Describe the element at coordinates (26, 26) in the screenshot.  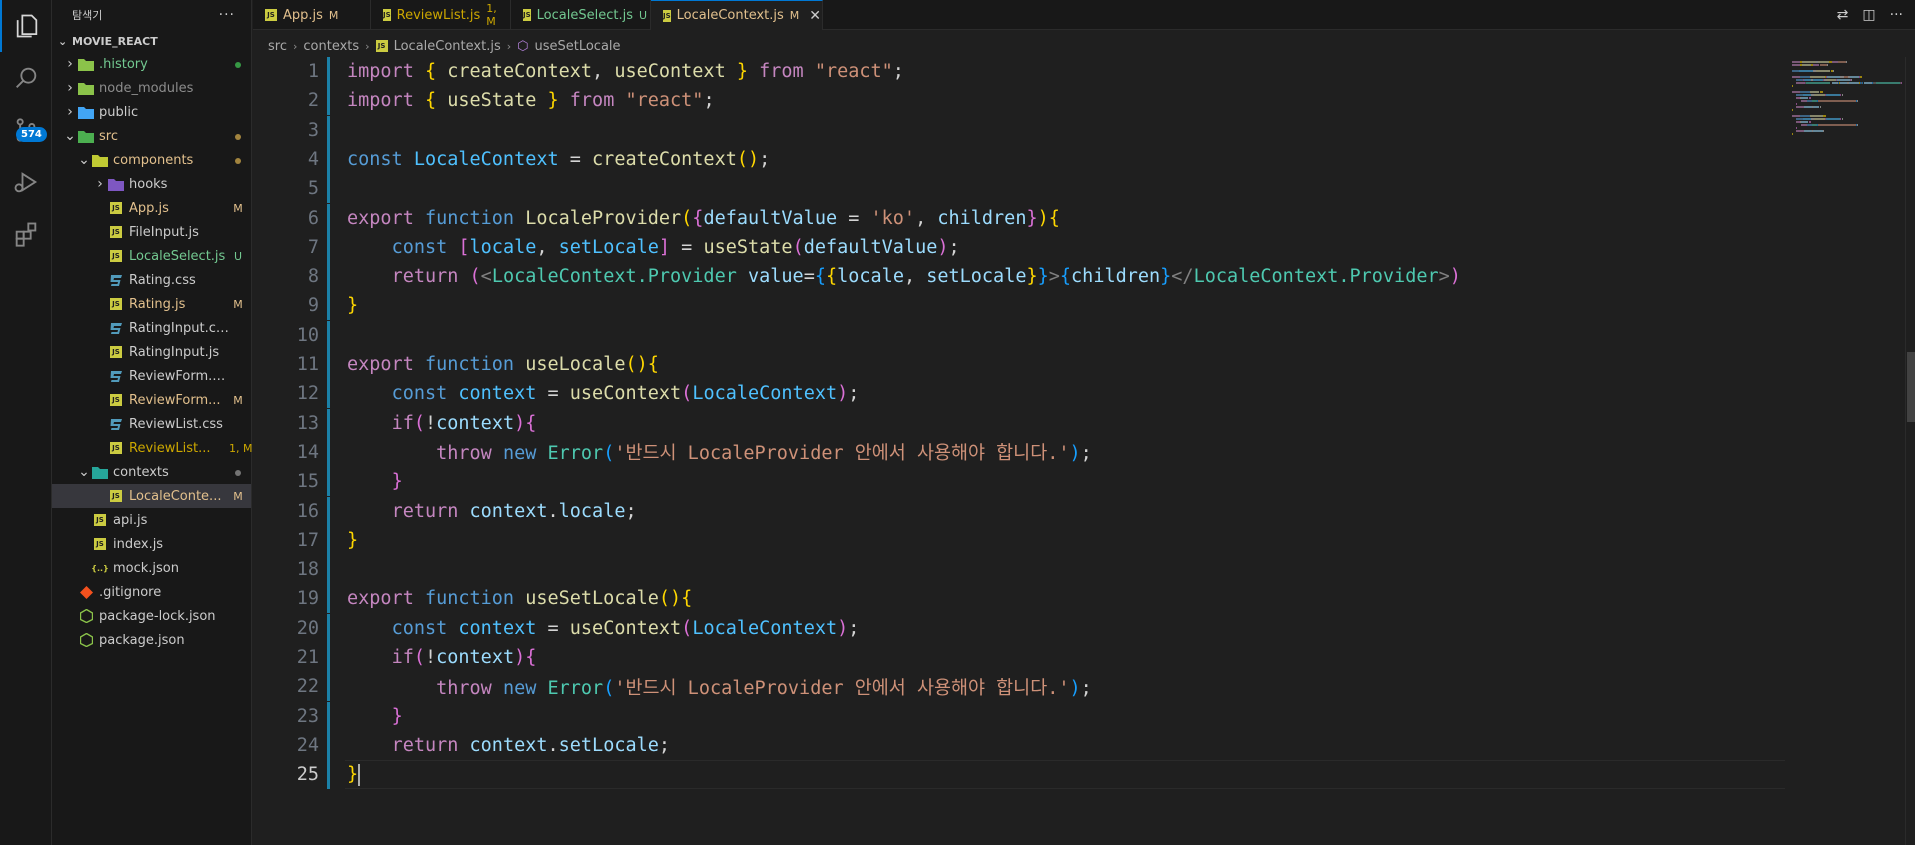
I see `explorer-icon` at that location.